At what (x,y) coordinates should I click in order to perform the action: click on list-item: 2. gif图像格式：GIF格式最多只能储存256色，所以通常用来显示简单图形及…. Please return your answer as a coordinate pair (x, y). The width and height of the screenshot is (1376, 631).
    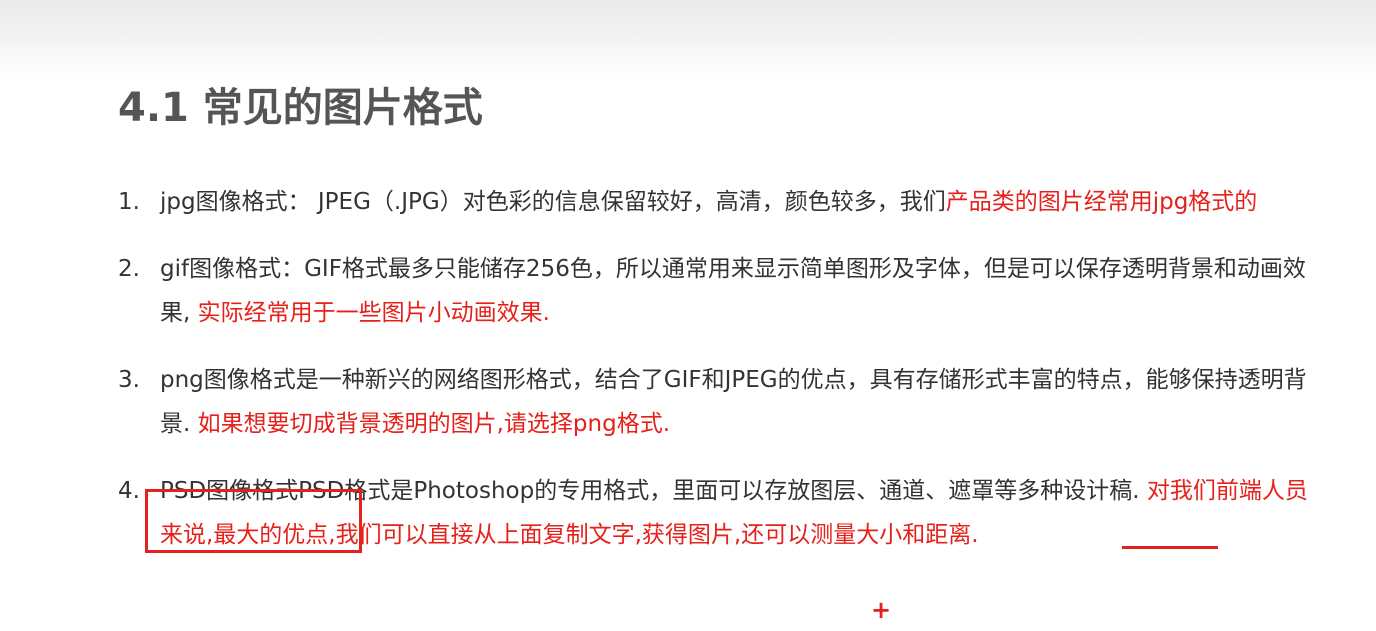
    Looking at the image, I should click on (718, 291).